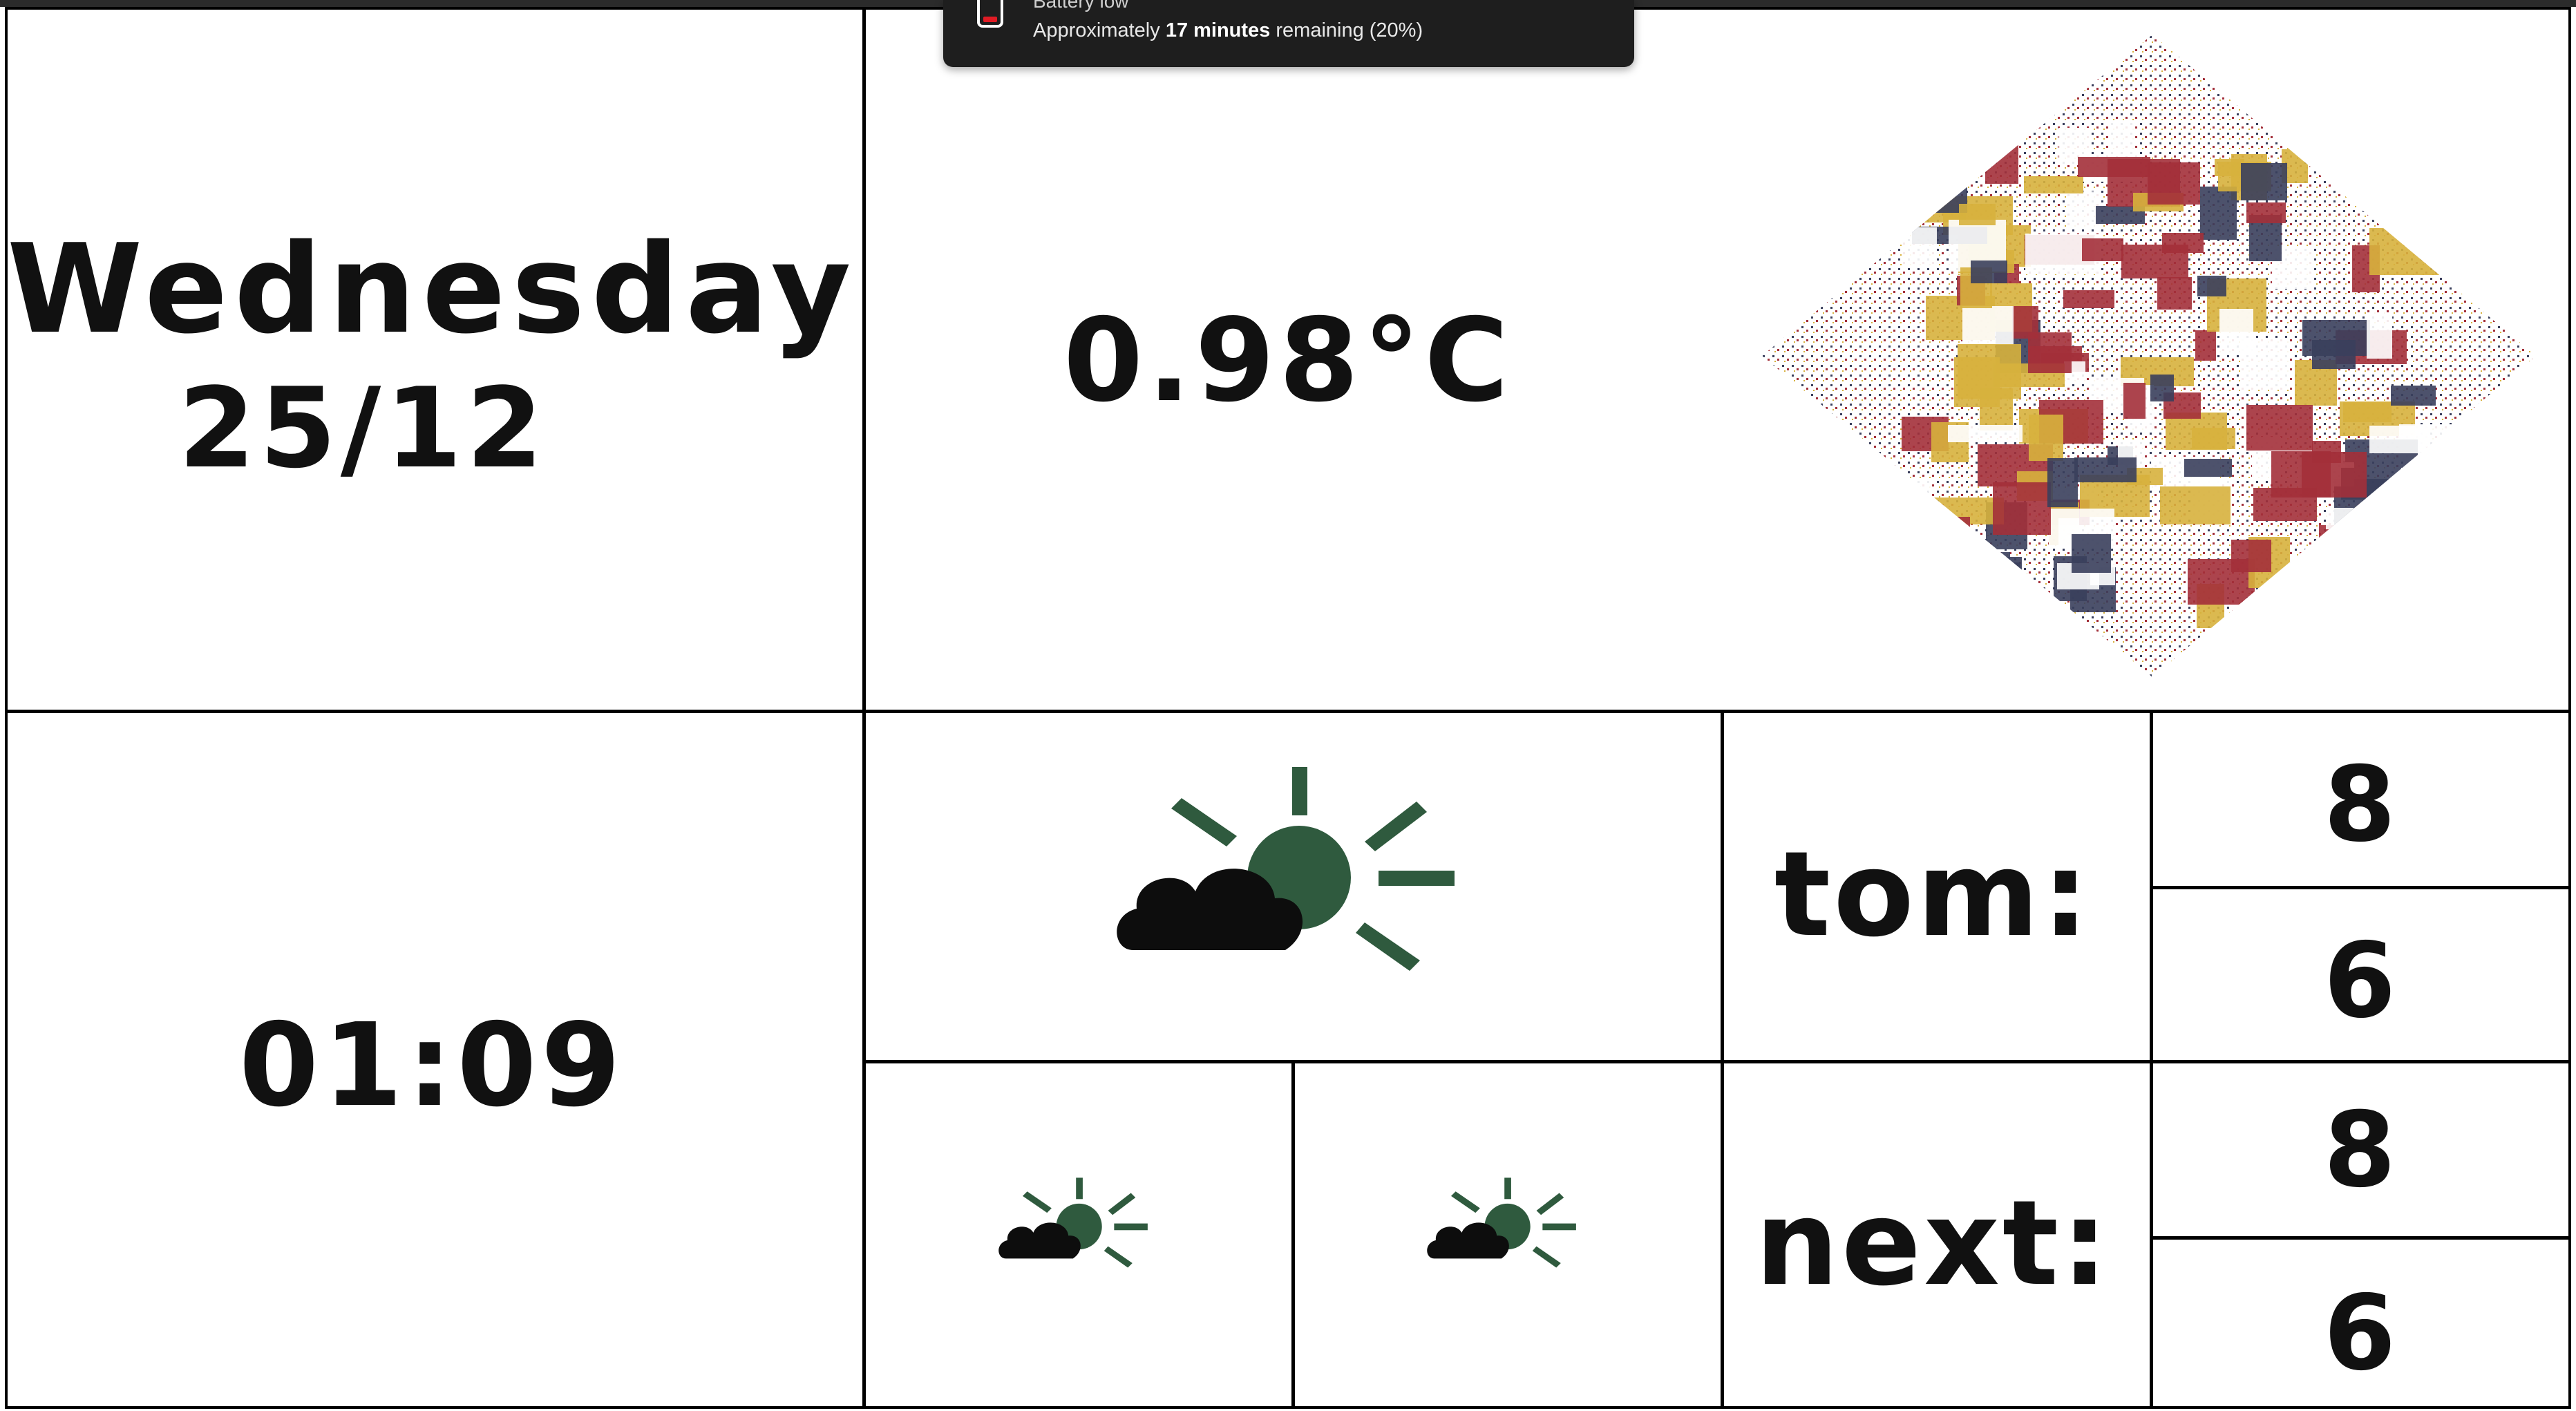  What do you see at coordinates (2359, 805) in the screenshot?
I see `tomorrow-high: 8` at bounding box center [2359, 805].